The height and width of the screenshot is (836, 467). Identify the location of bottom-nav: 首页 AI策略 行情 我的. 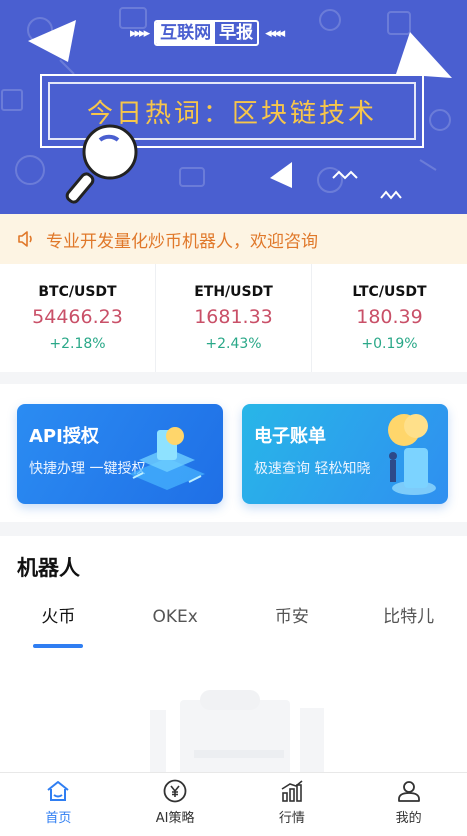
(233, 804).